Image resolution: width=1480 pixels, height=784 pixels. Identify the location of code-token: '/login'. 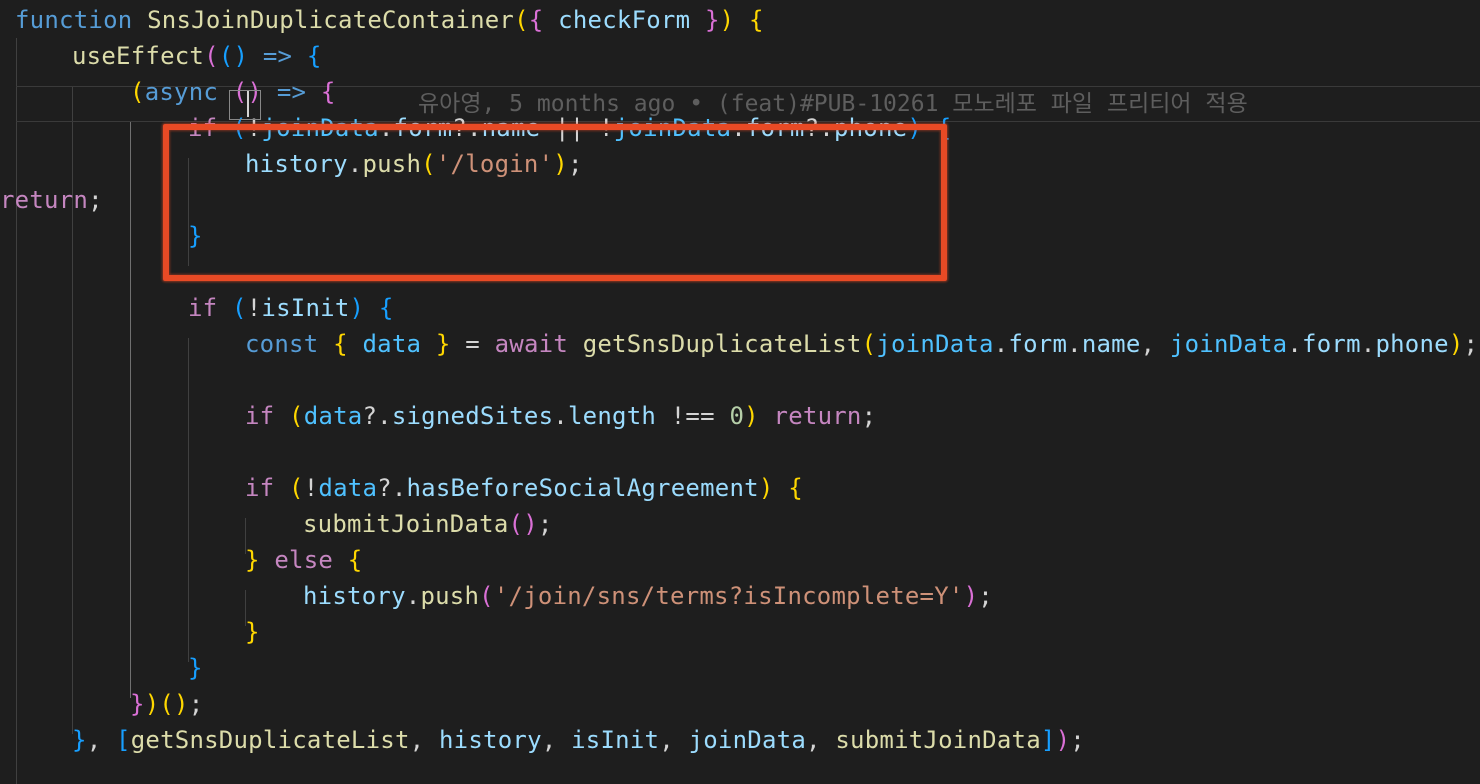
(494, 164).